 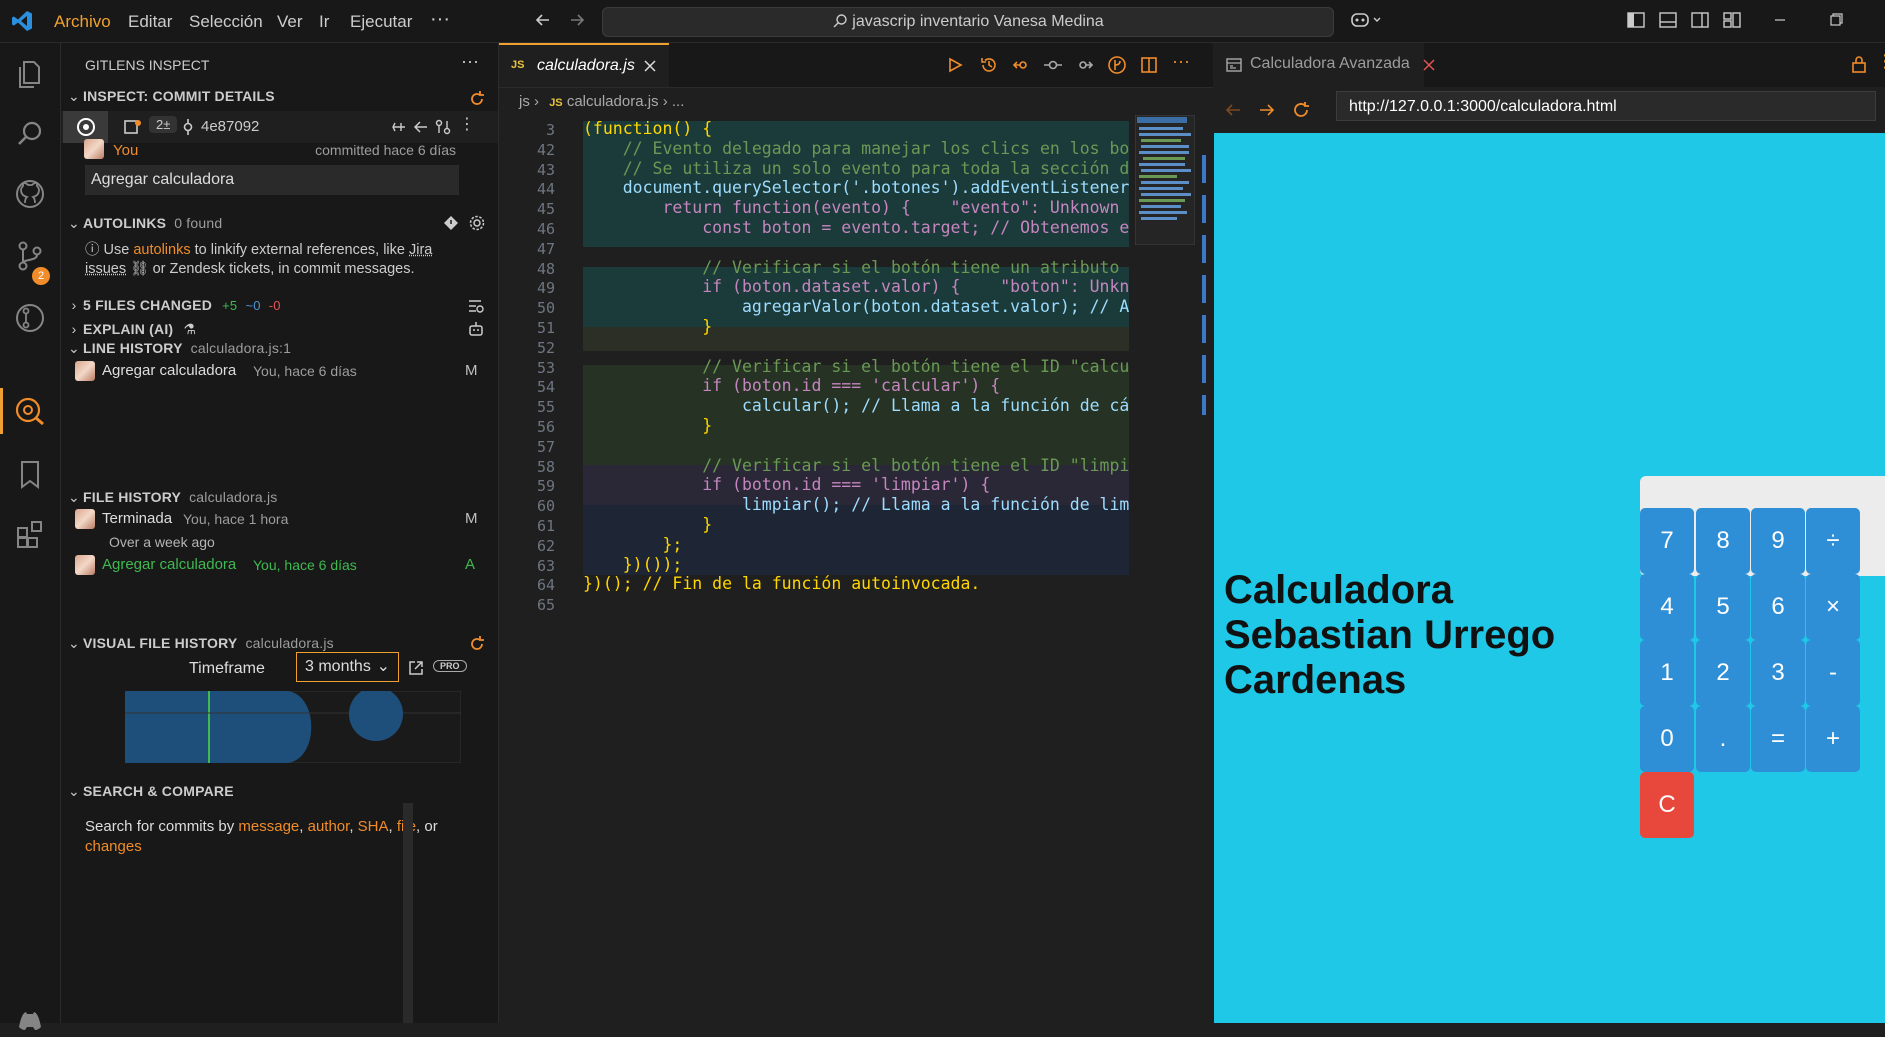 What do you see at coordinates (1836, 20) in the screenshot?
I see `restore-icon` at bounding box center [1836, 20].